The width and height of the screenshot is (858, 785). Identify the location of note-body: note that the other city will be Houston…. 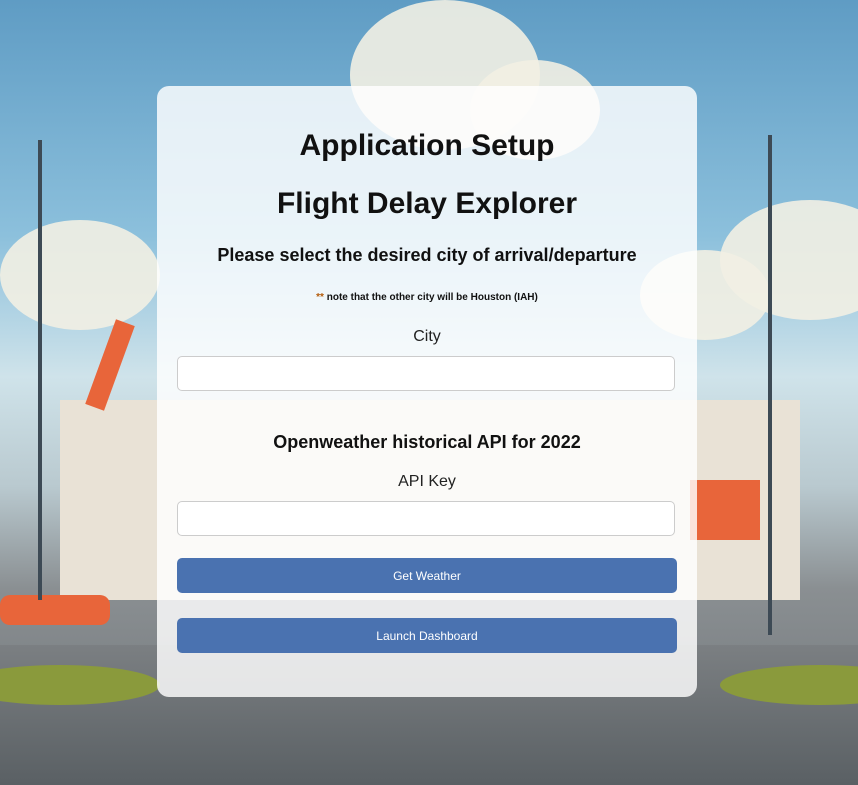
(430, 297).